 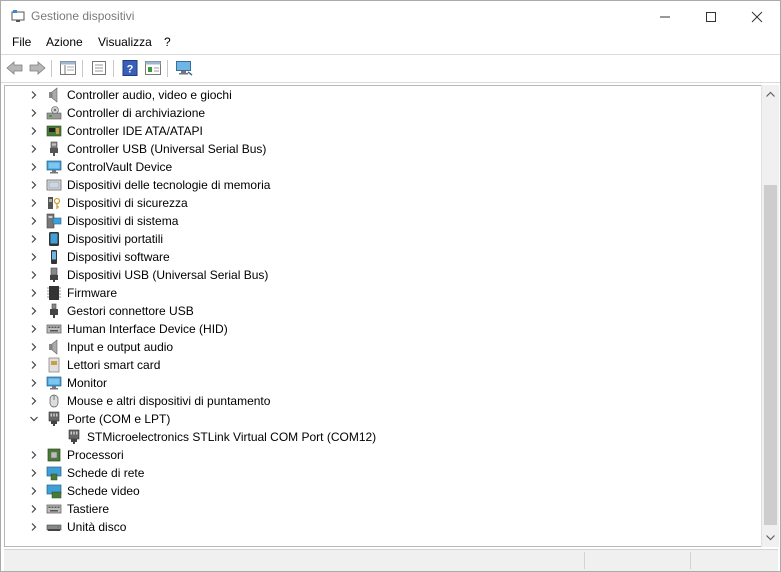 What do you see at coordinates (383, 347) in the screenshot?
I see `tree-category: Input e output audio` at bounding box center [383, 347].